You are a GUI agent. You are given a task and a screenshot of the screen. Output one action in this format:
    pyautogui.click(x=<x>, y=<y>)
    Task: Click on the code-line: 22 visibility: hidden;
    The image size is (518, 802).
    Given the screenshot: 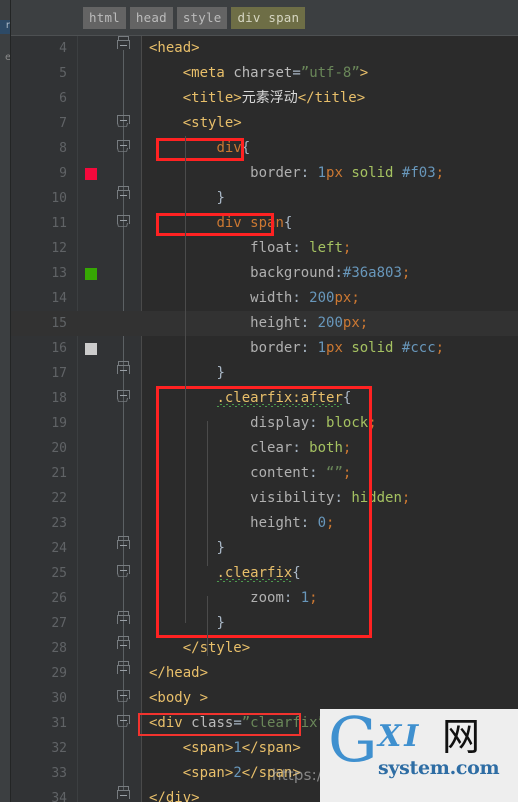 What is the action you would take?
    pyautogui.click(x=264, y=498)
    